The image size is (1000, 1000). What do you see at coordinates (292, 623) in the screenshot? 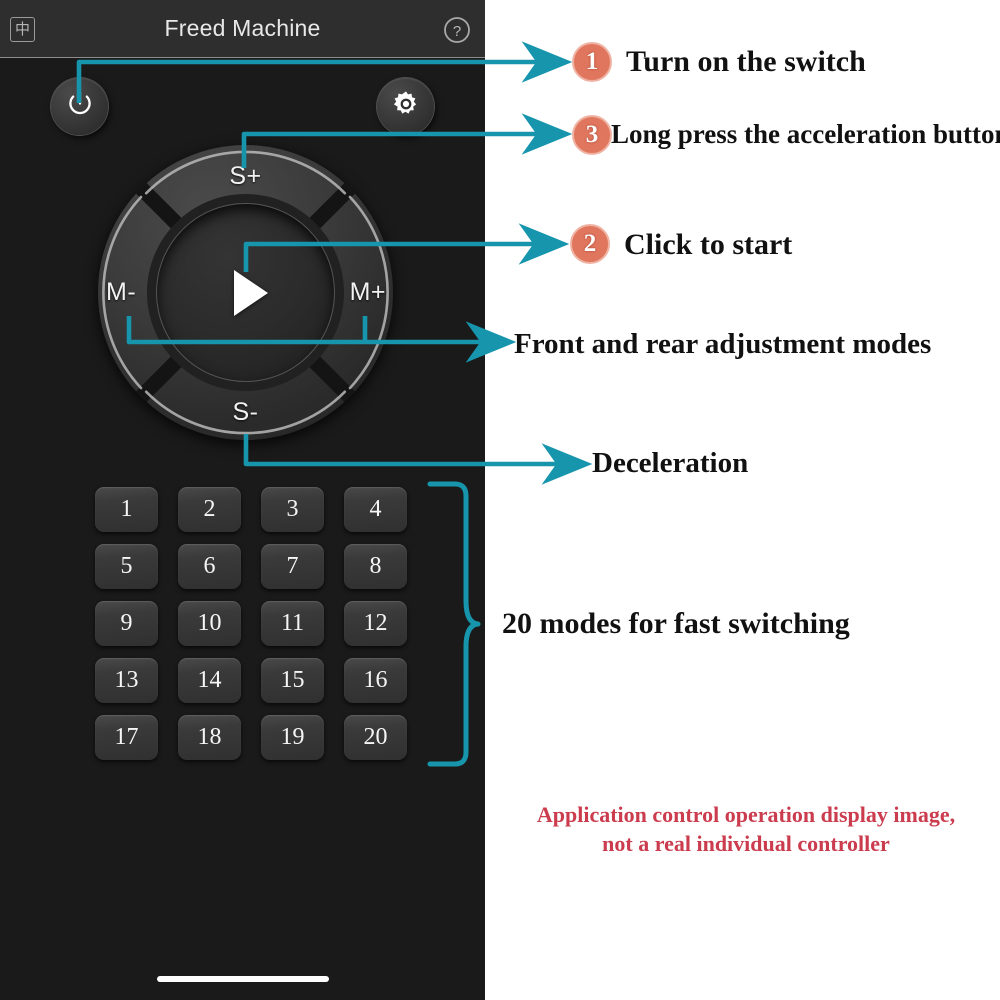
I see `mode-button: 11` at bounding box center [292, 623].